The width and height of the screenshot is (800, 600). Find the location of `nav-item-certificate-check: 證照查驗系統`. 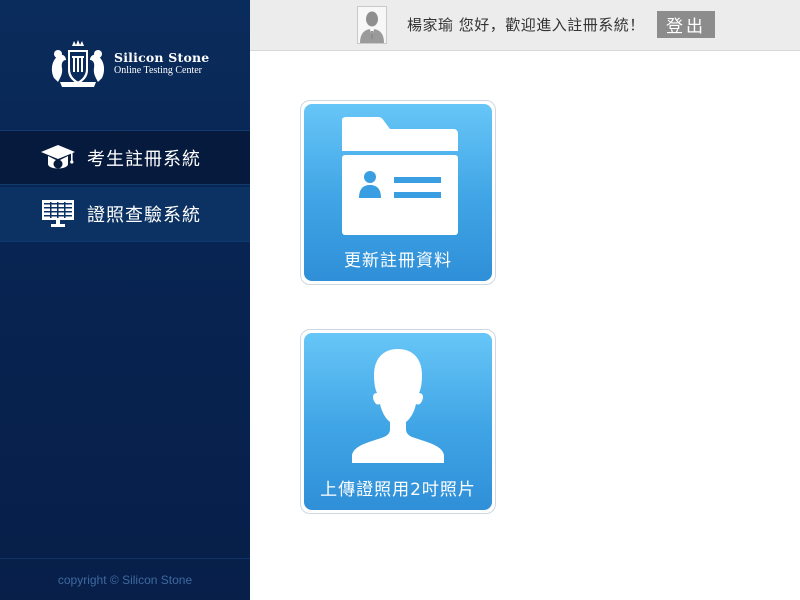

nav-item-certificate-check: 證照查驗系統 is located at coordinates (125, 214).